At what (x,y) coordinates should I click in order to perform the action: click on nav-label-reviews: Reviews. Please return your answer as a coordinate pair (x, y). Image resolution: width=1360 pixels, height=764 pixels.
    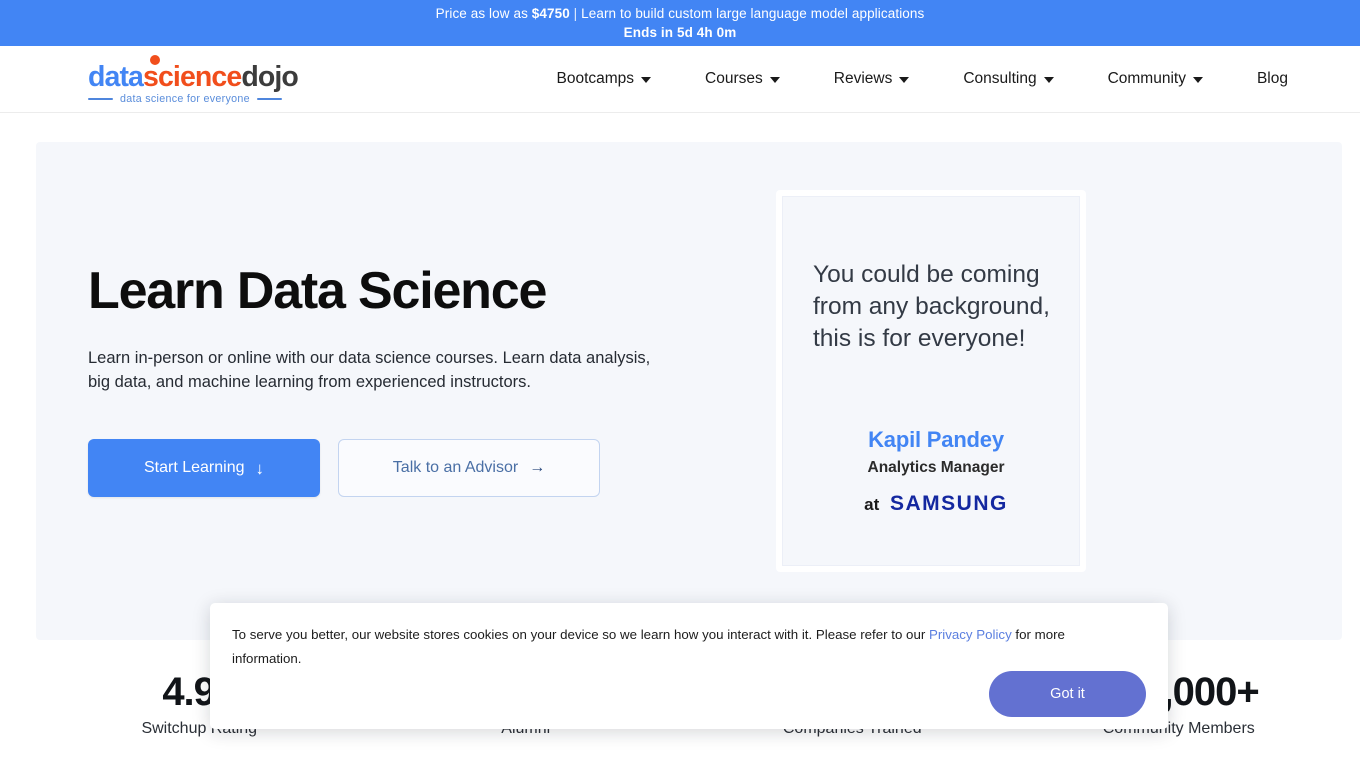
    Looking at the image, I should click on (863, 78).